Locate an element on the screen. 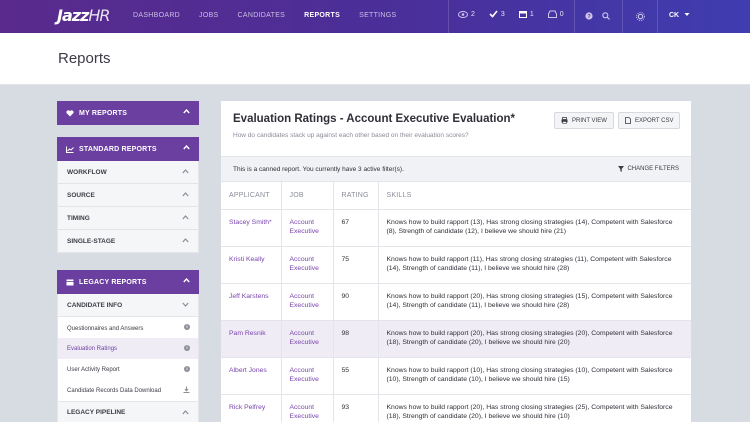  legacy-reports-header: LEGACY REPORTS is located at coordinates (128, 282).